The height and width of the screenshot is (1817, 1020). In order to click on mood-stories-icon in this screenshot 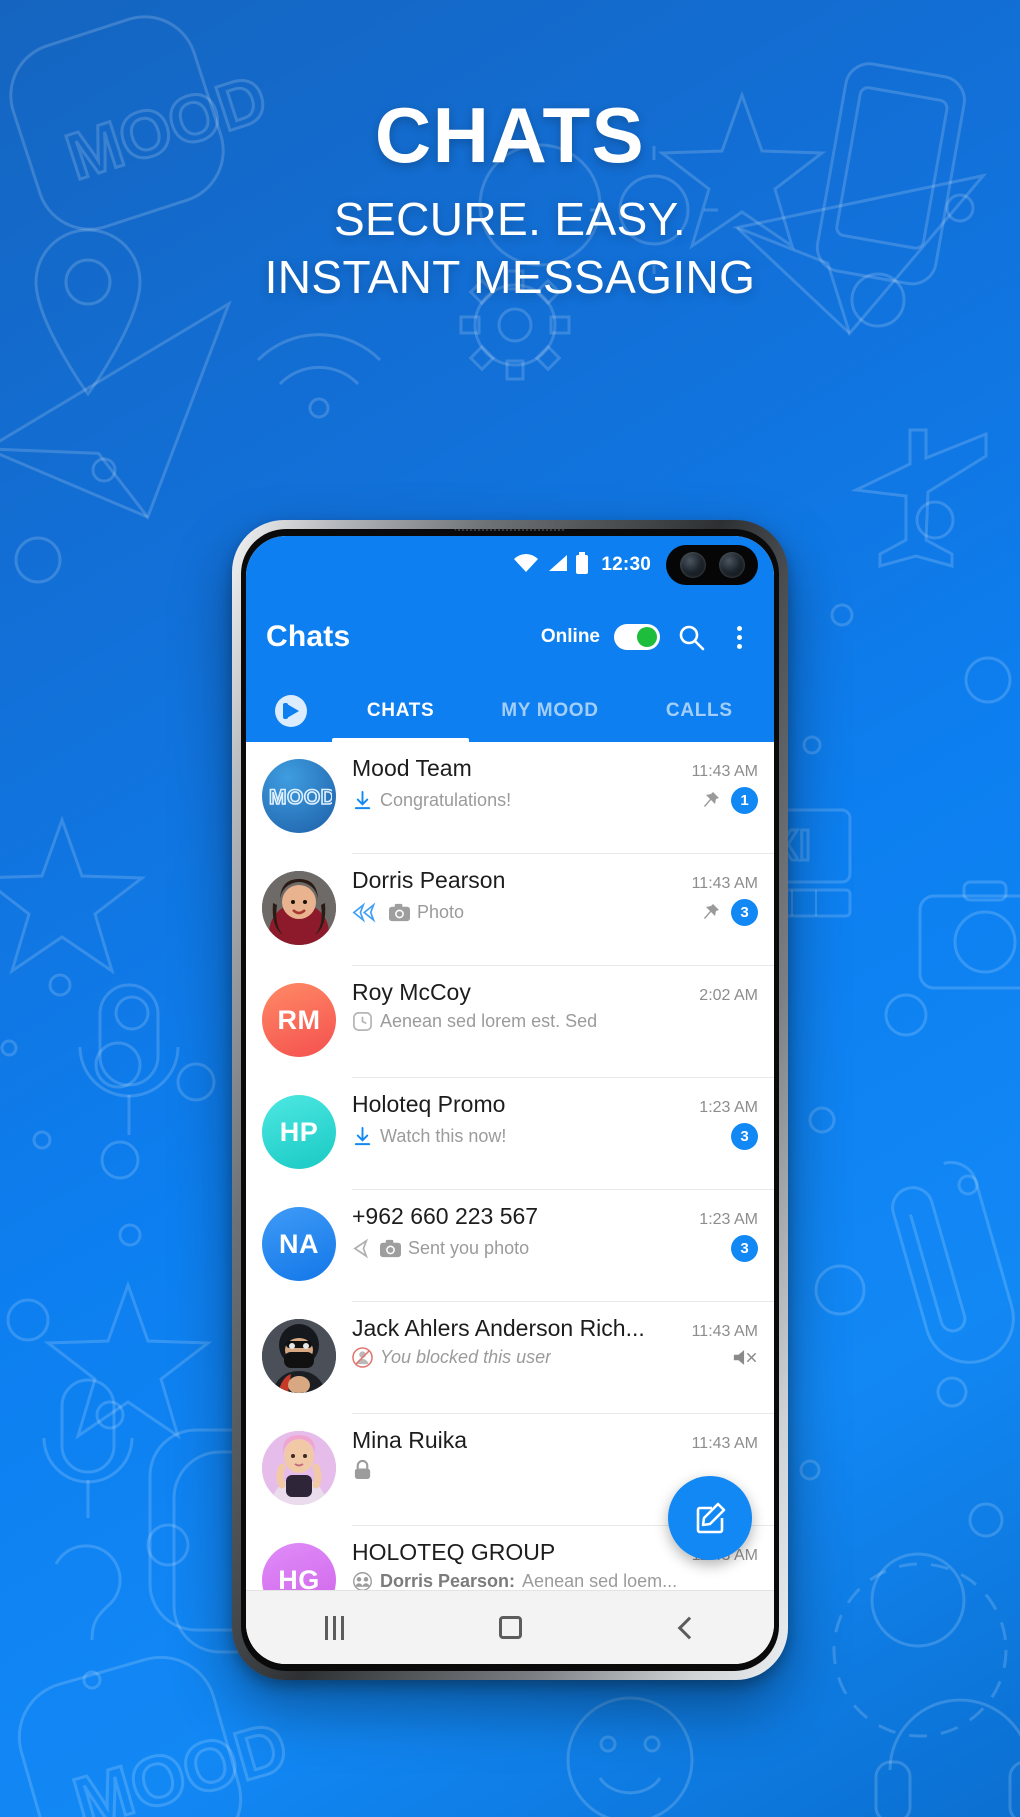, I will do `click(291, 711)`.